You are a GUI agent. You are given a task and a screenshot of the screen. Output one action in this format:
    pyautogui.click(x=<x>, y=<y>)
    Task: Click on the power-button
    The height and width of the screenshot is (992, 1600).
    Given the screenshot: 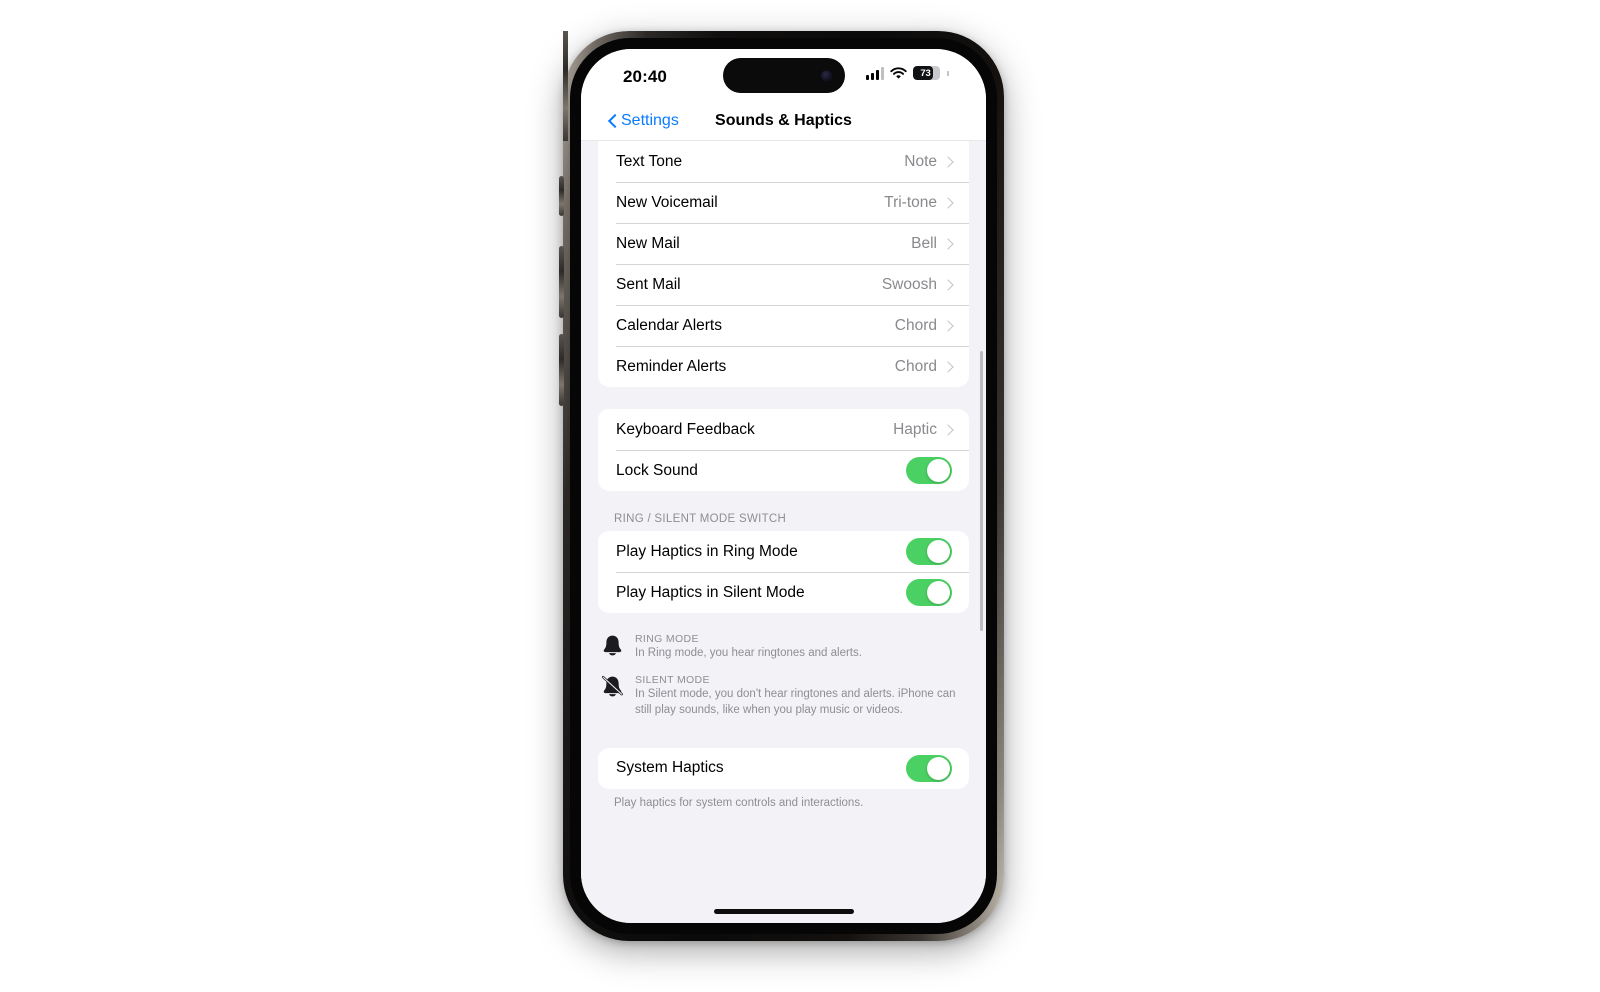 What is the action you would take?
    pyautogui.click(x=565, y=86)
    